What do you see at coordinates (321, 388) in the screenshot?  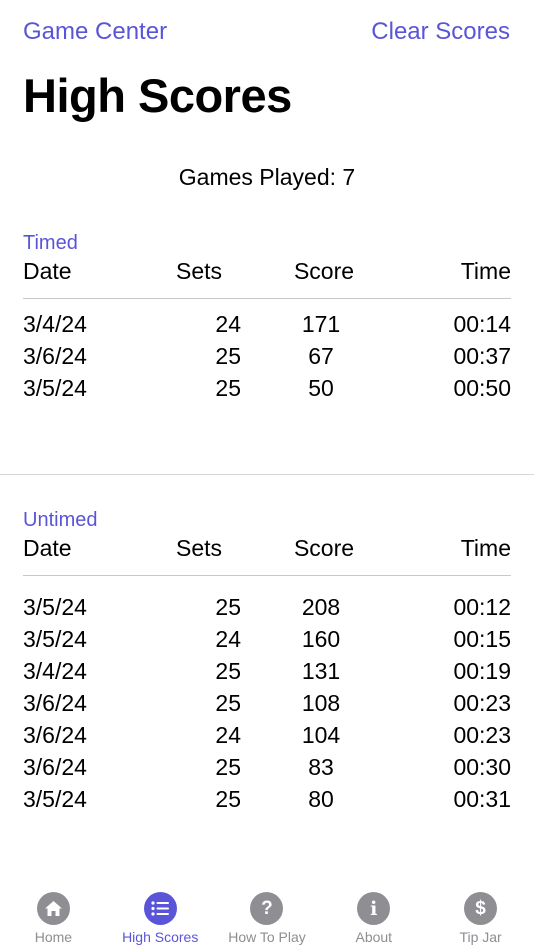 I see `score-cell: 50` at bounding box center [321, 388].